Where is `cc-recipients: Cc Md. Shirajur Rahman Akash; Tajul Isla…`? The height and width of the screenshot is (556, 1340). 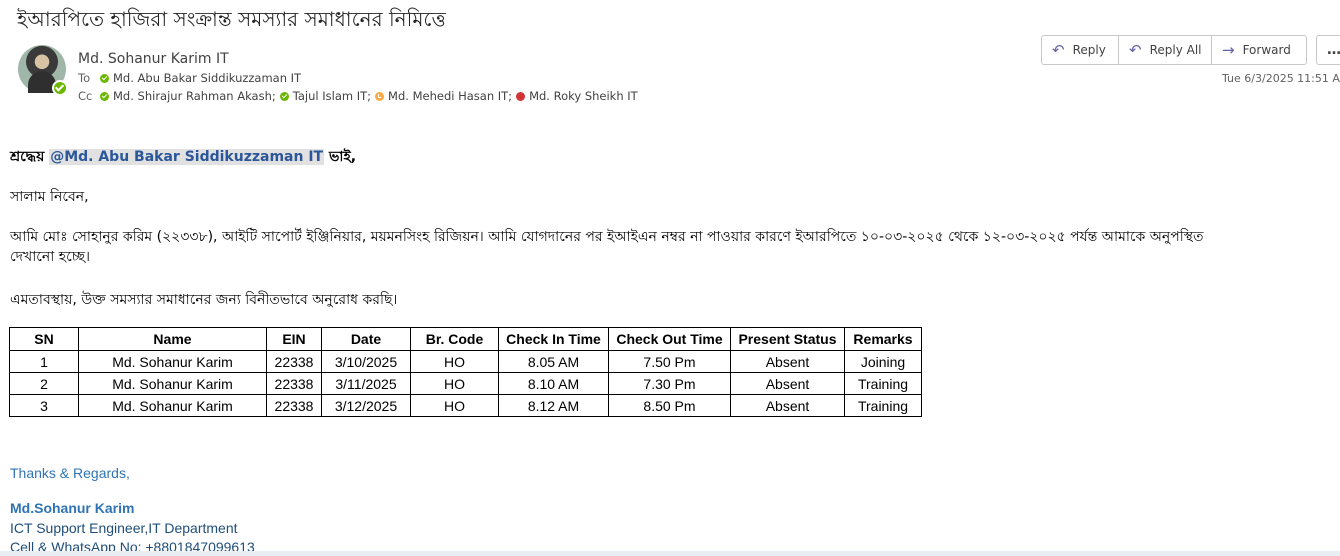 cc-recipients: Cc Md. Shirajur Rahman Akash; Tajul Isla… is located at coordinates (360, 96).